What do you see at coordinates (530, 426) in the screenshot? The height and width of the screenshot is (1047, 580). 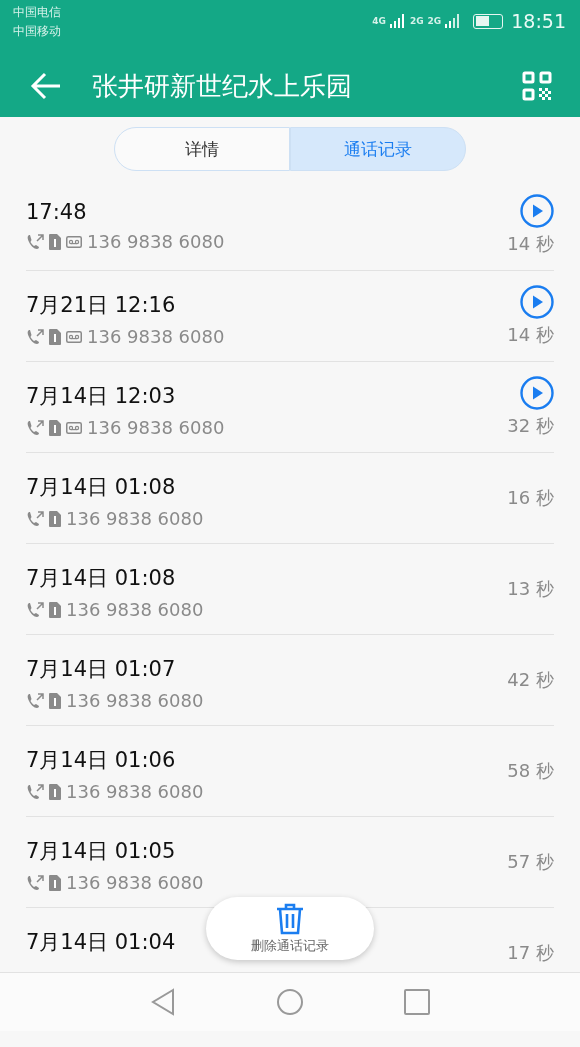 I see `call-duration: 32 秒` at bounding box center [530, 426].